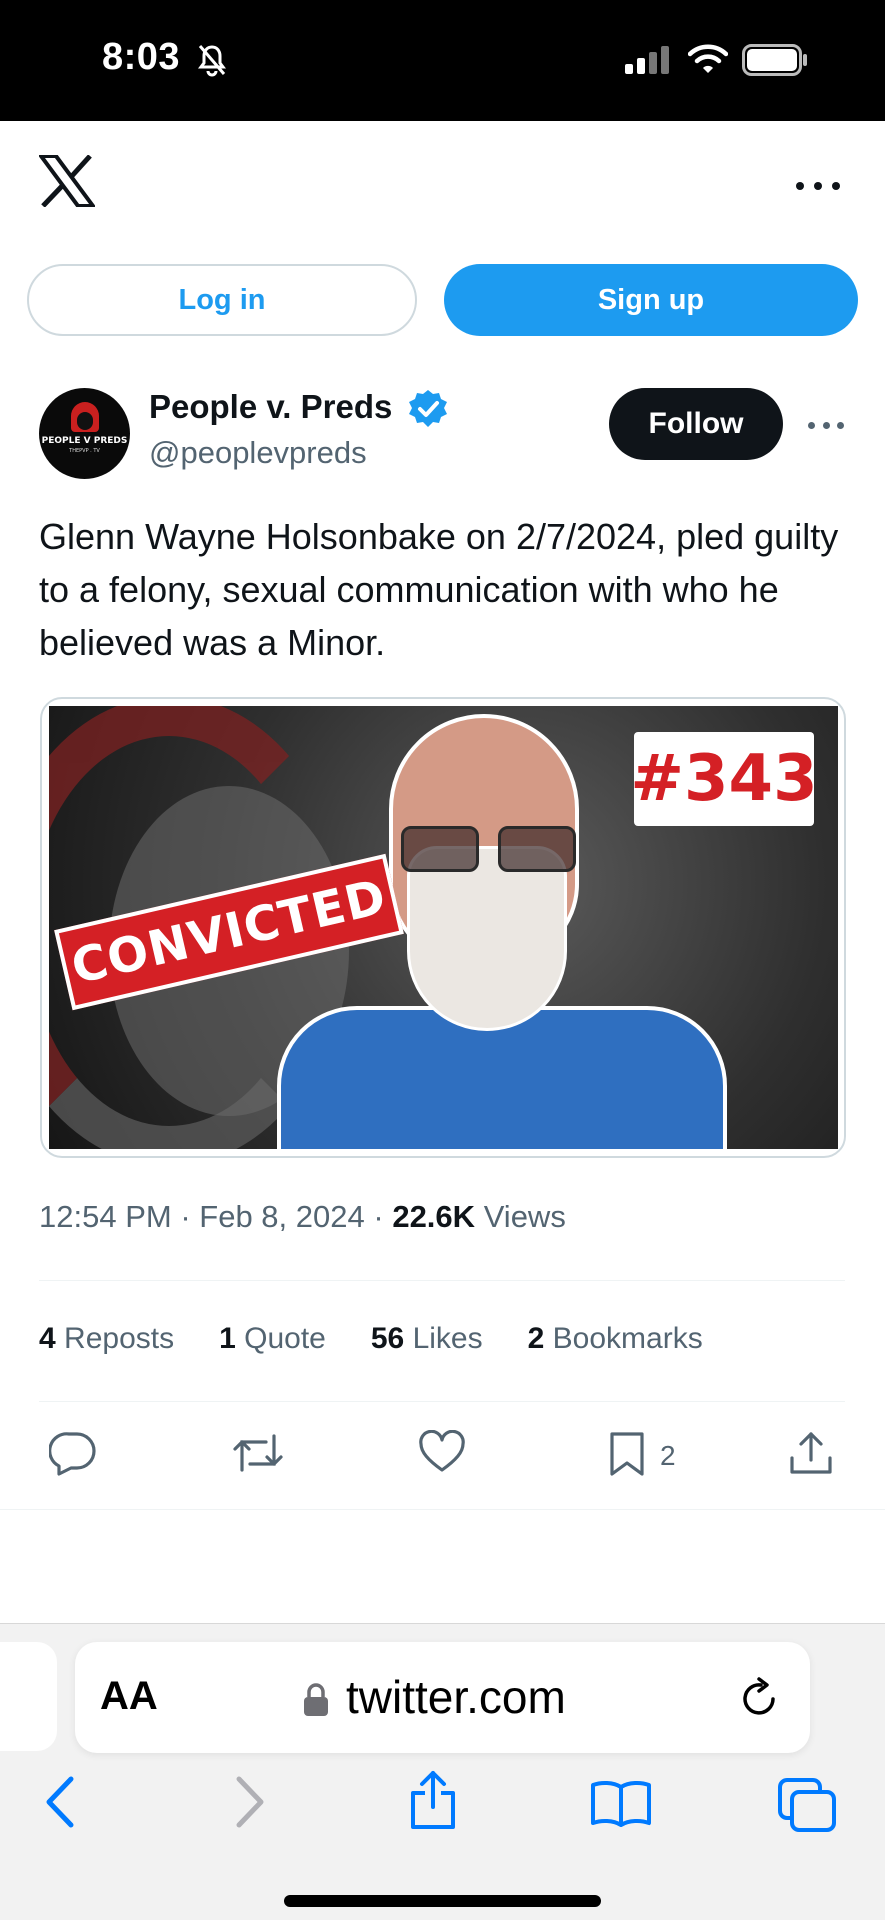 The image size is (885, 1920). I want to click on home-indicator, so click(442, 1901).